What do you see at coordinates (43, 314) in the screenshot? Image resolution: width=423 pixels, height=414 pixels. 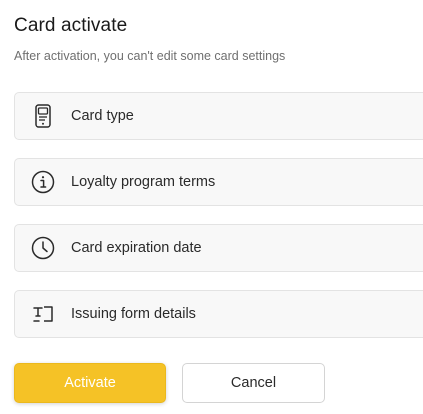 I see `text-form-icon` at bounding box center [43, 314].